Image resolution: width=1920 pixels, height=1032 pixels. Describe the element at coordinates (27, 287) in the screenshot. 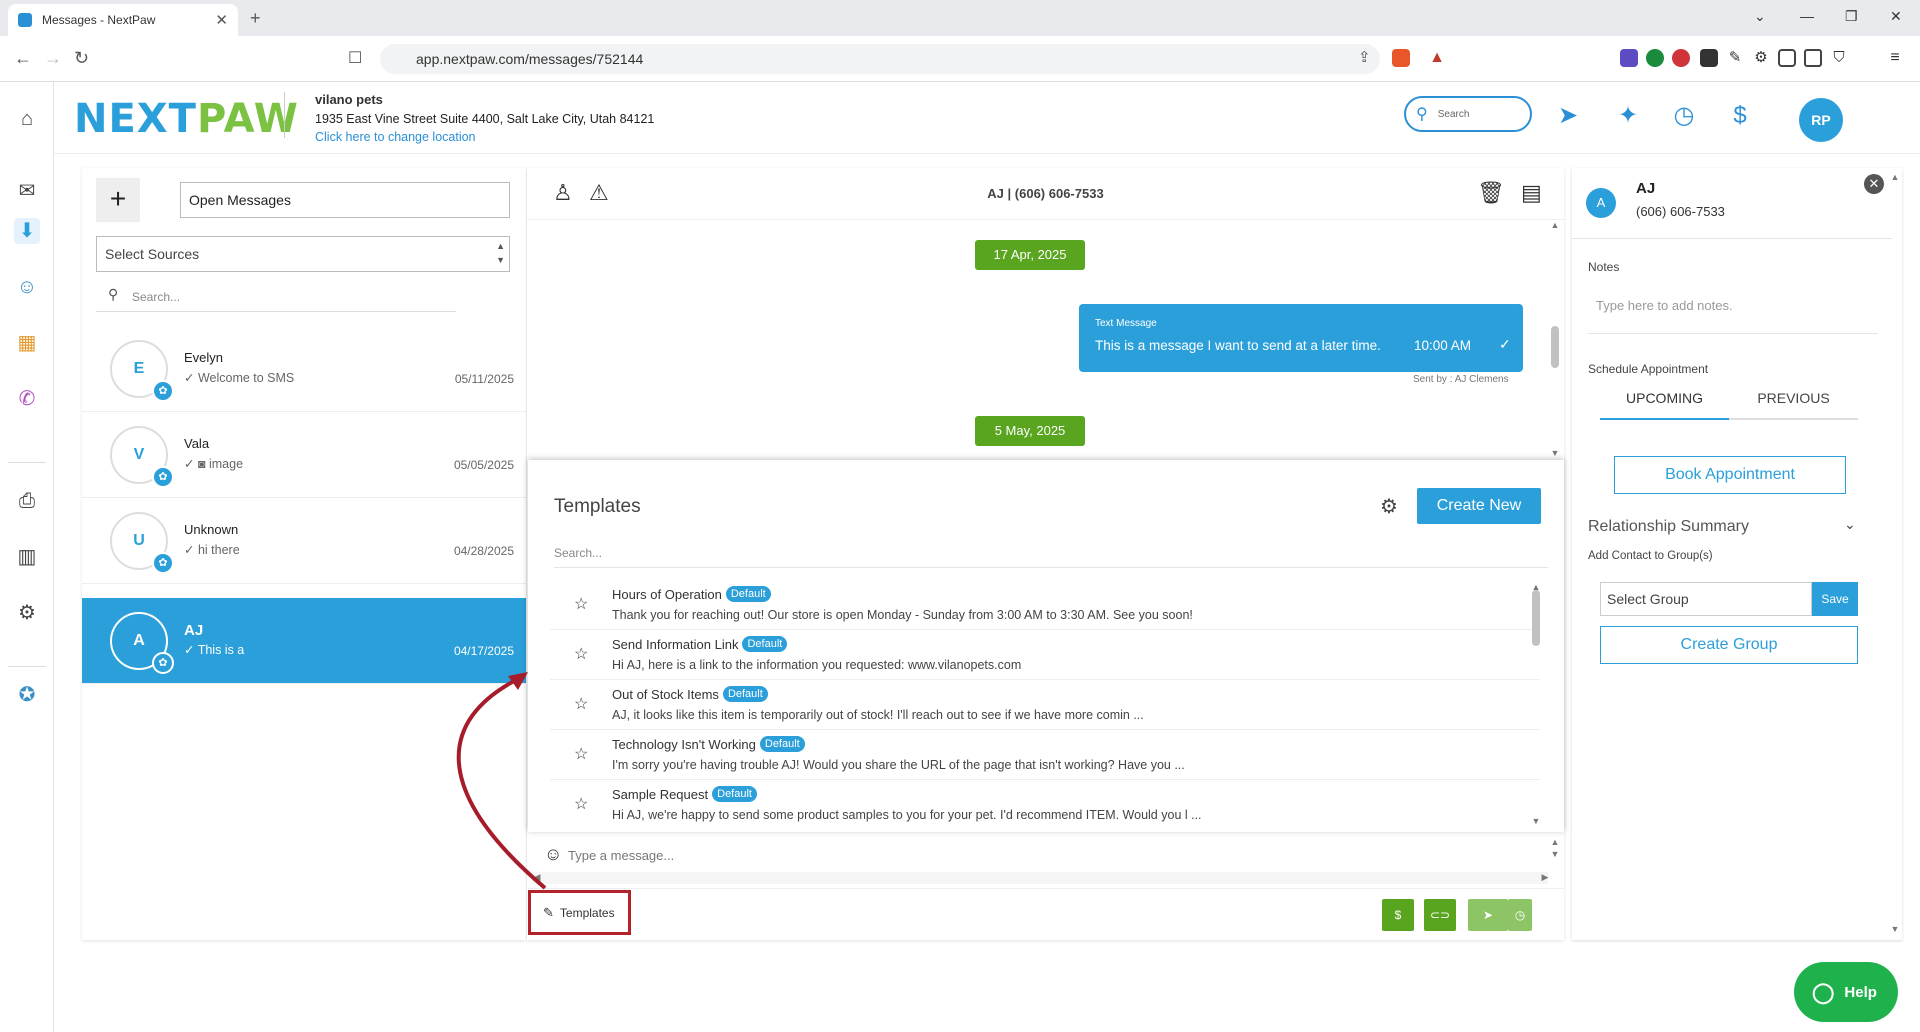

I see `contacts-nav-icon: ☺` at that location.